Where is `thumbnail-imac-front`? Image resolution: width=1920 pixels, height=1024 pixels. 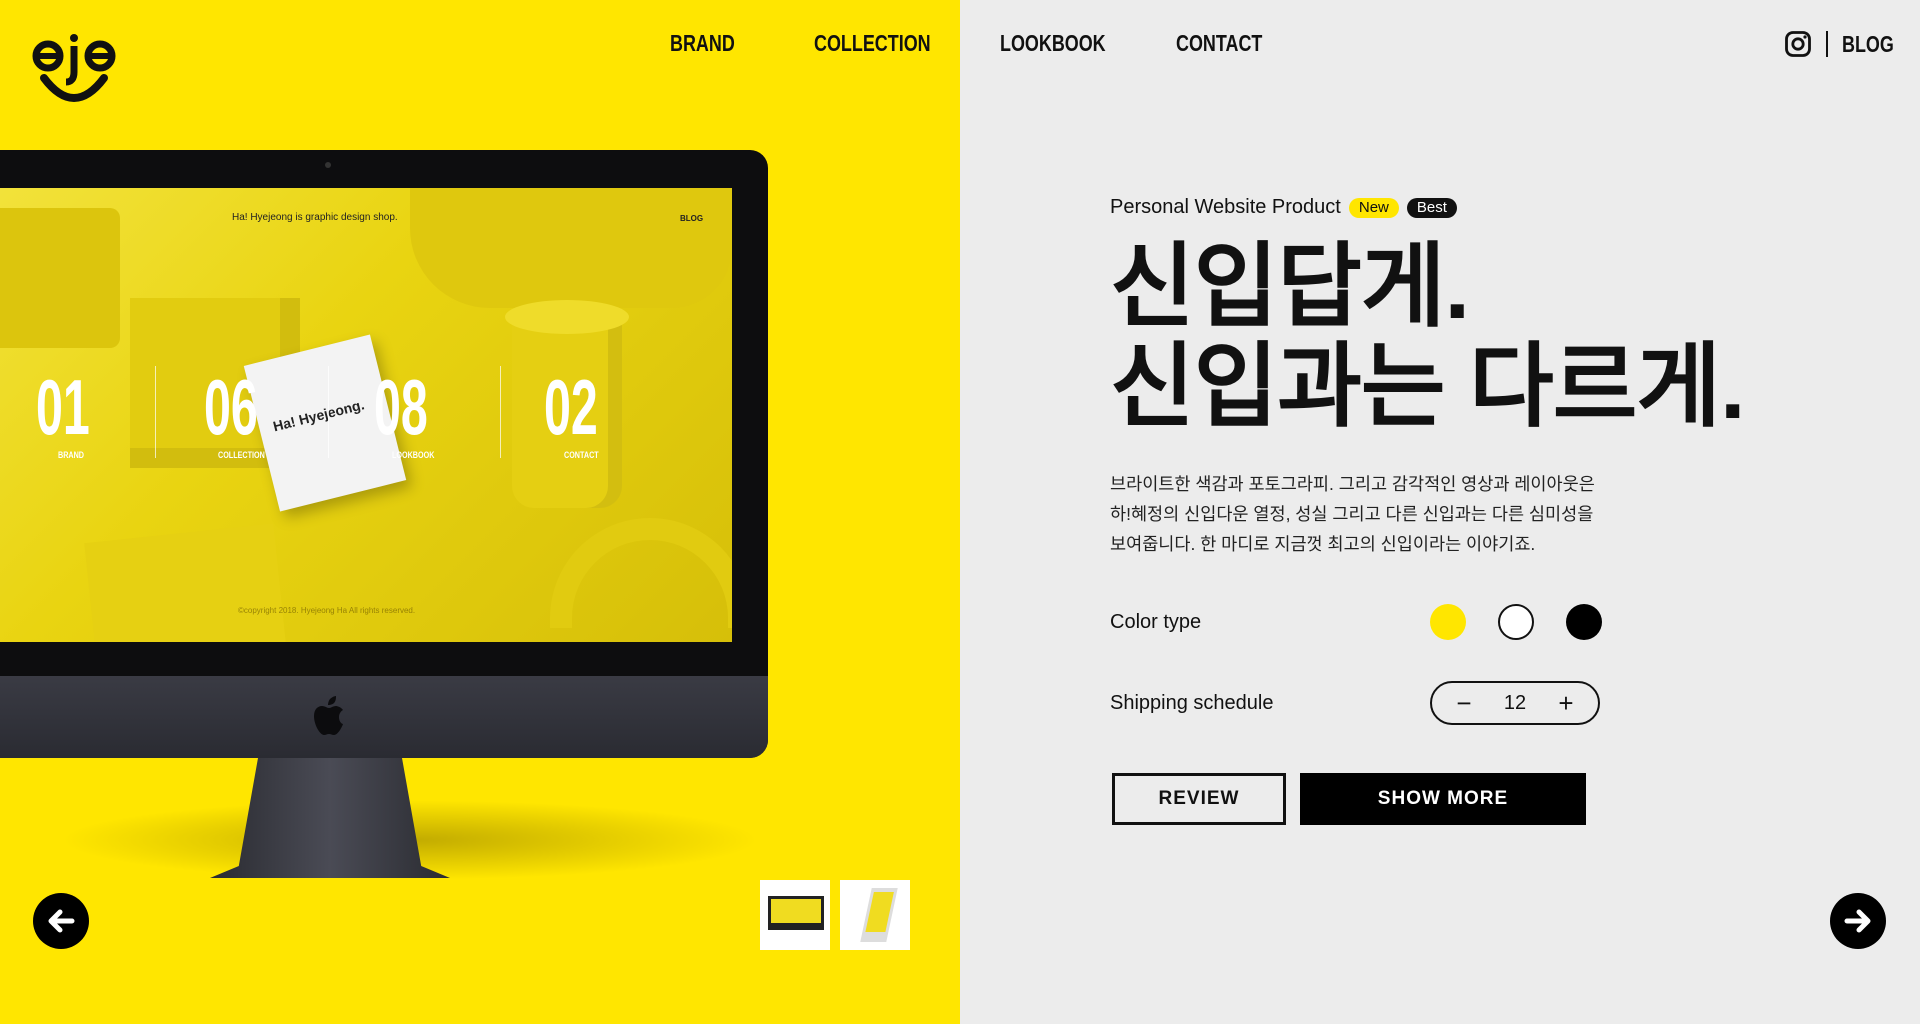
thumbnail-imac-front is located at coordinates (795, 915).